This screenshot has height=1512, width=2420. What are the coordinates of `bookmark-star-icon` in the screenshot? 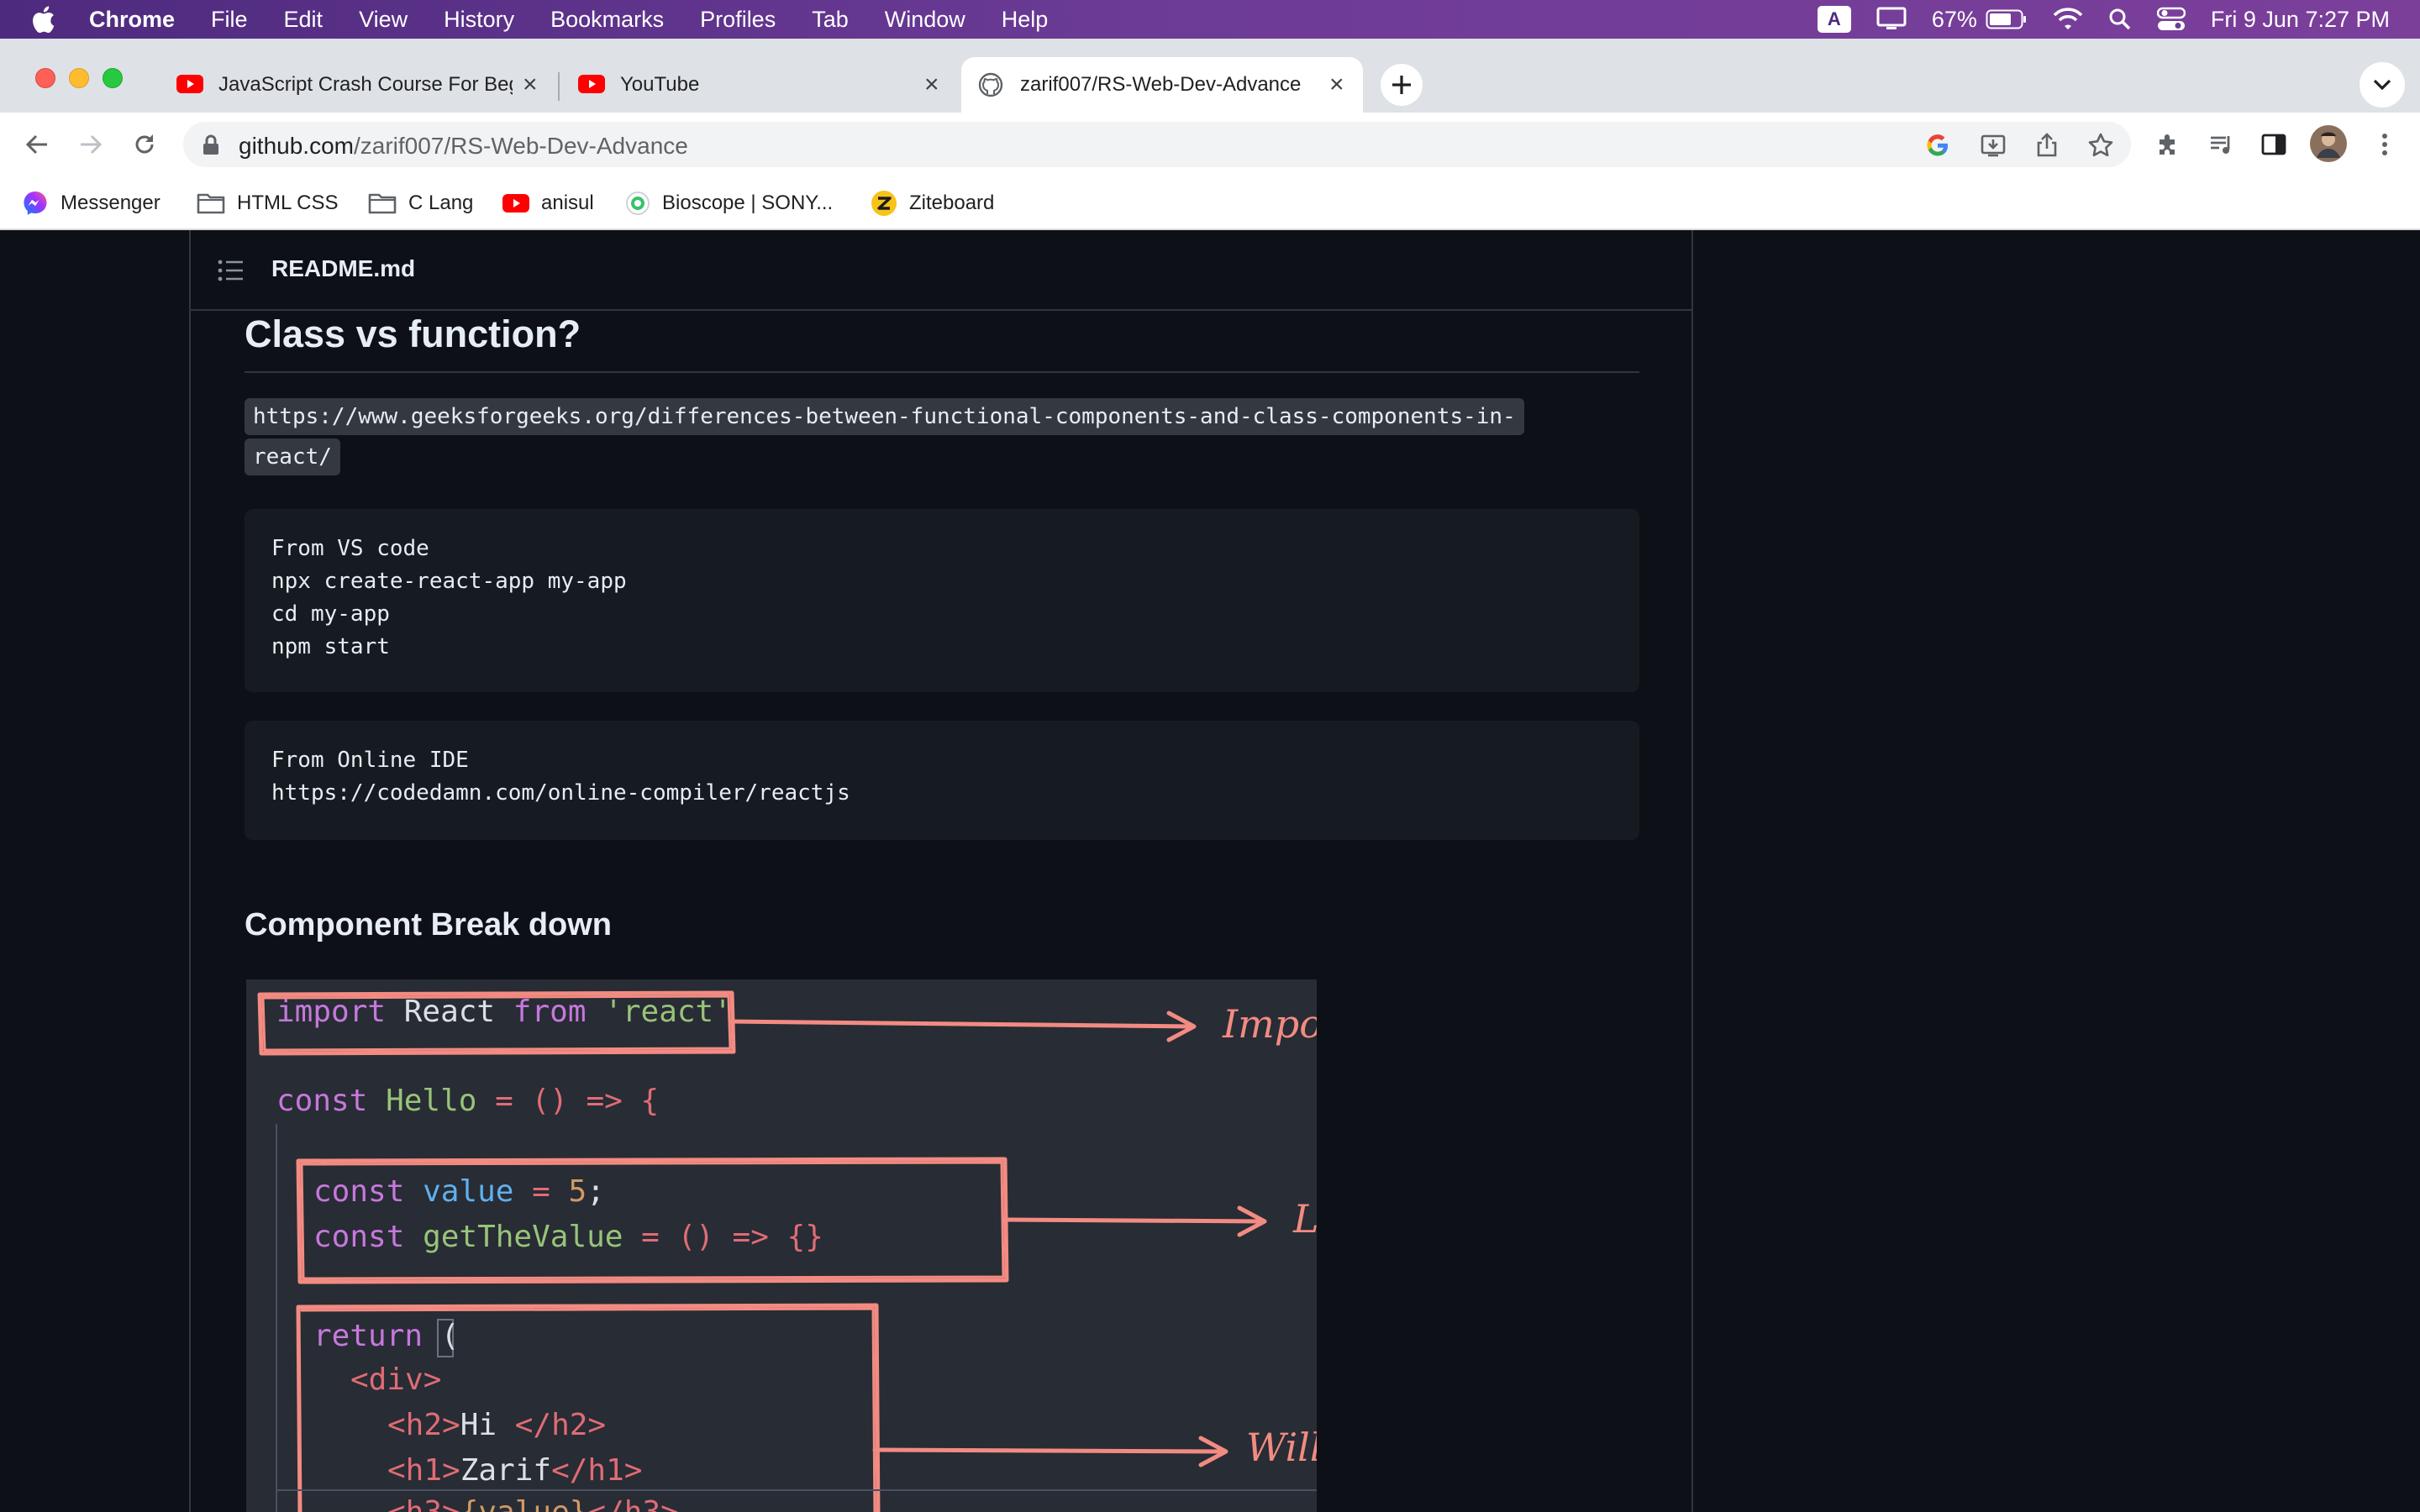 It's located at (2100, 145).